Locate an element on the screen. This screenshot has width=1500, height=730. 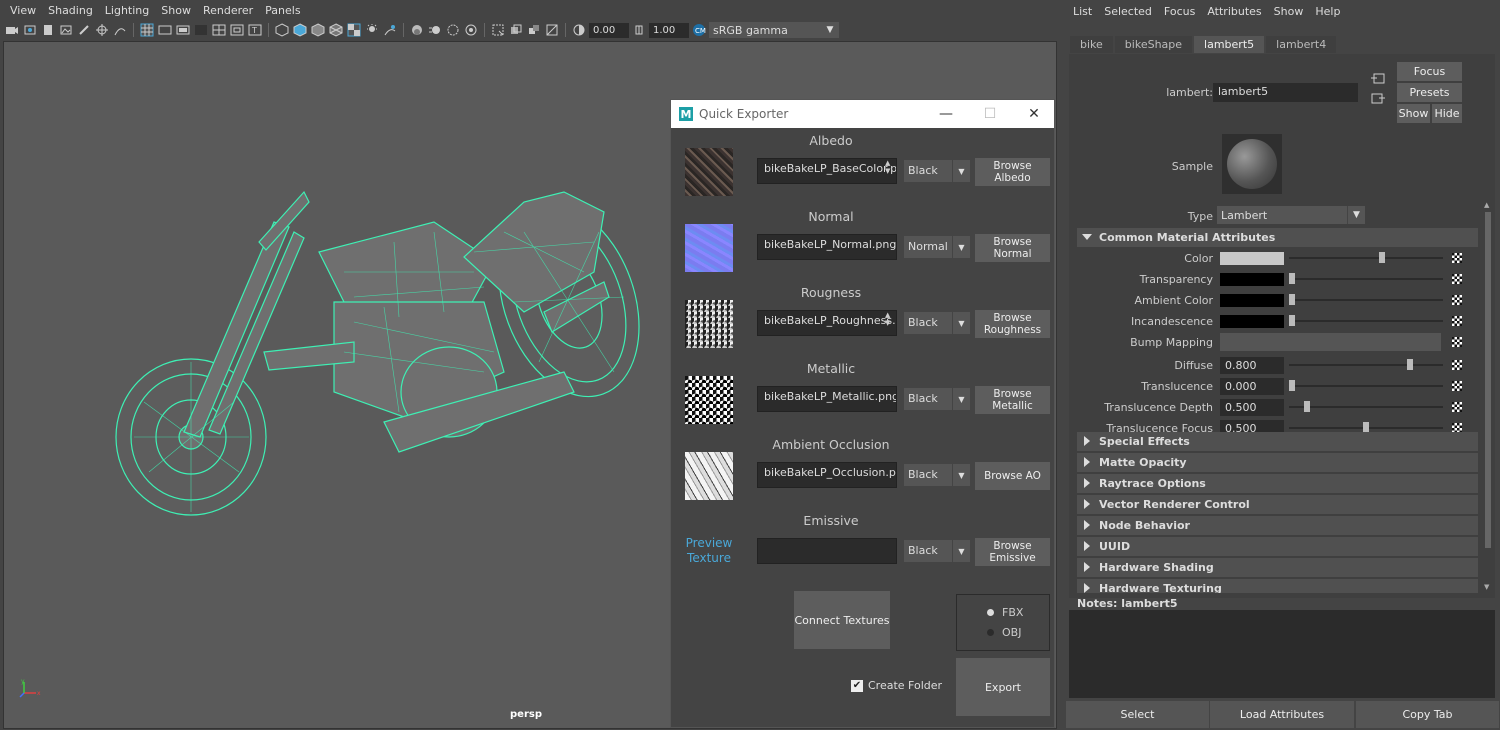
select-button: Select is located at coordinates (1137, 714).